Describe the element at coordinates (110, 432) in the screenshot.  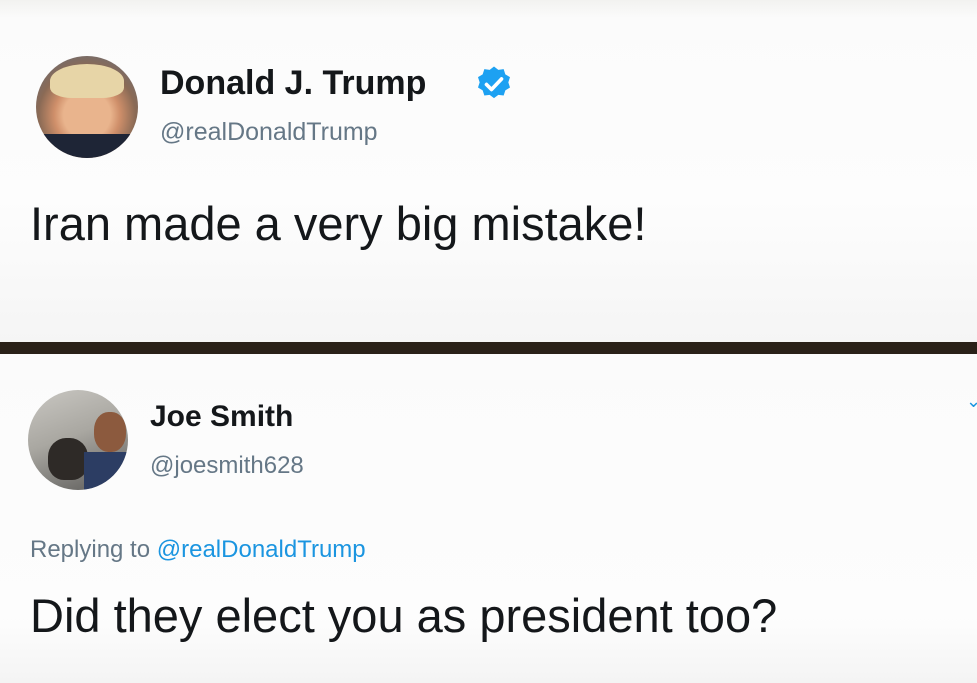
I see `avatar-face` at that location.